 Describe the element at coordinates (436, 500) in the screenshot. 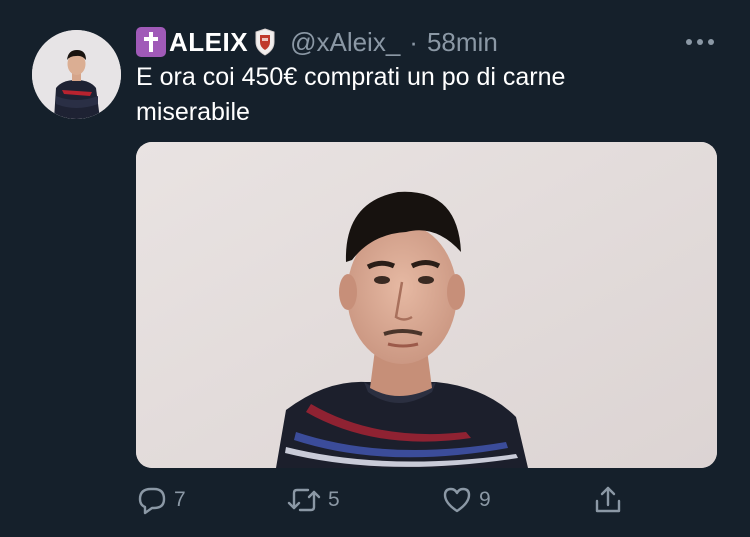

I see `tweet-actions: 7 5 9` at that location.